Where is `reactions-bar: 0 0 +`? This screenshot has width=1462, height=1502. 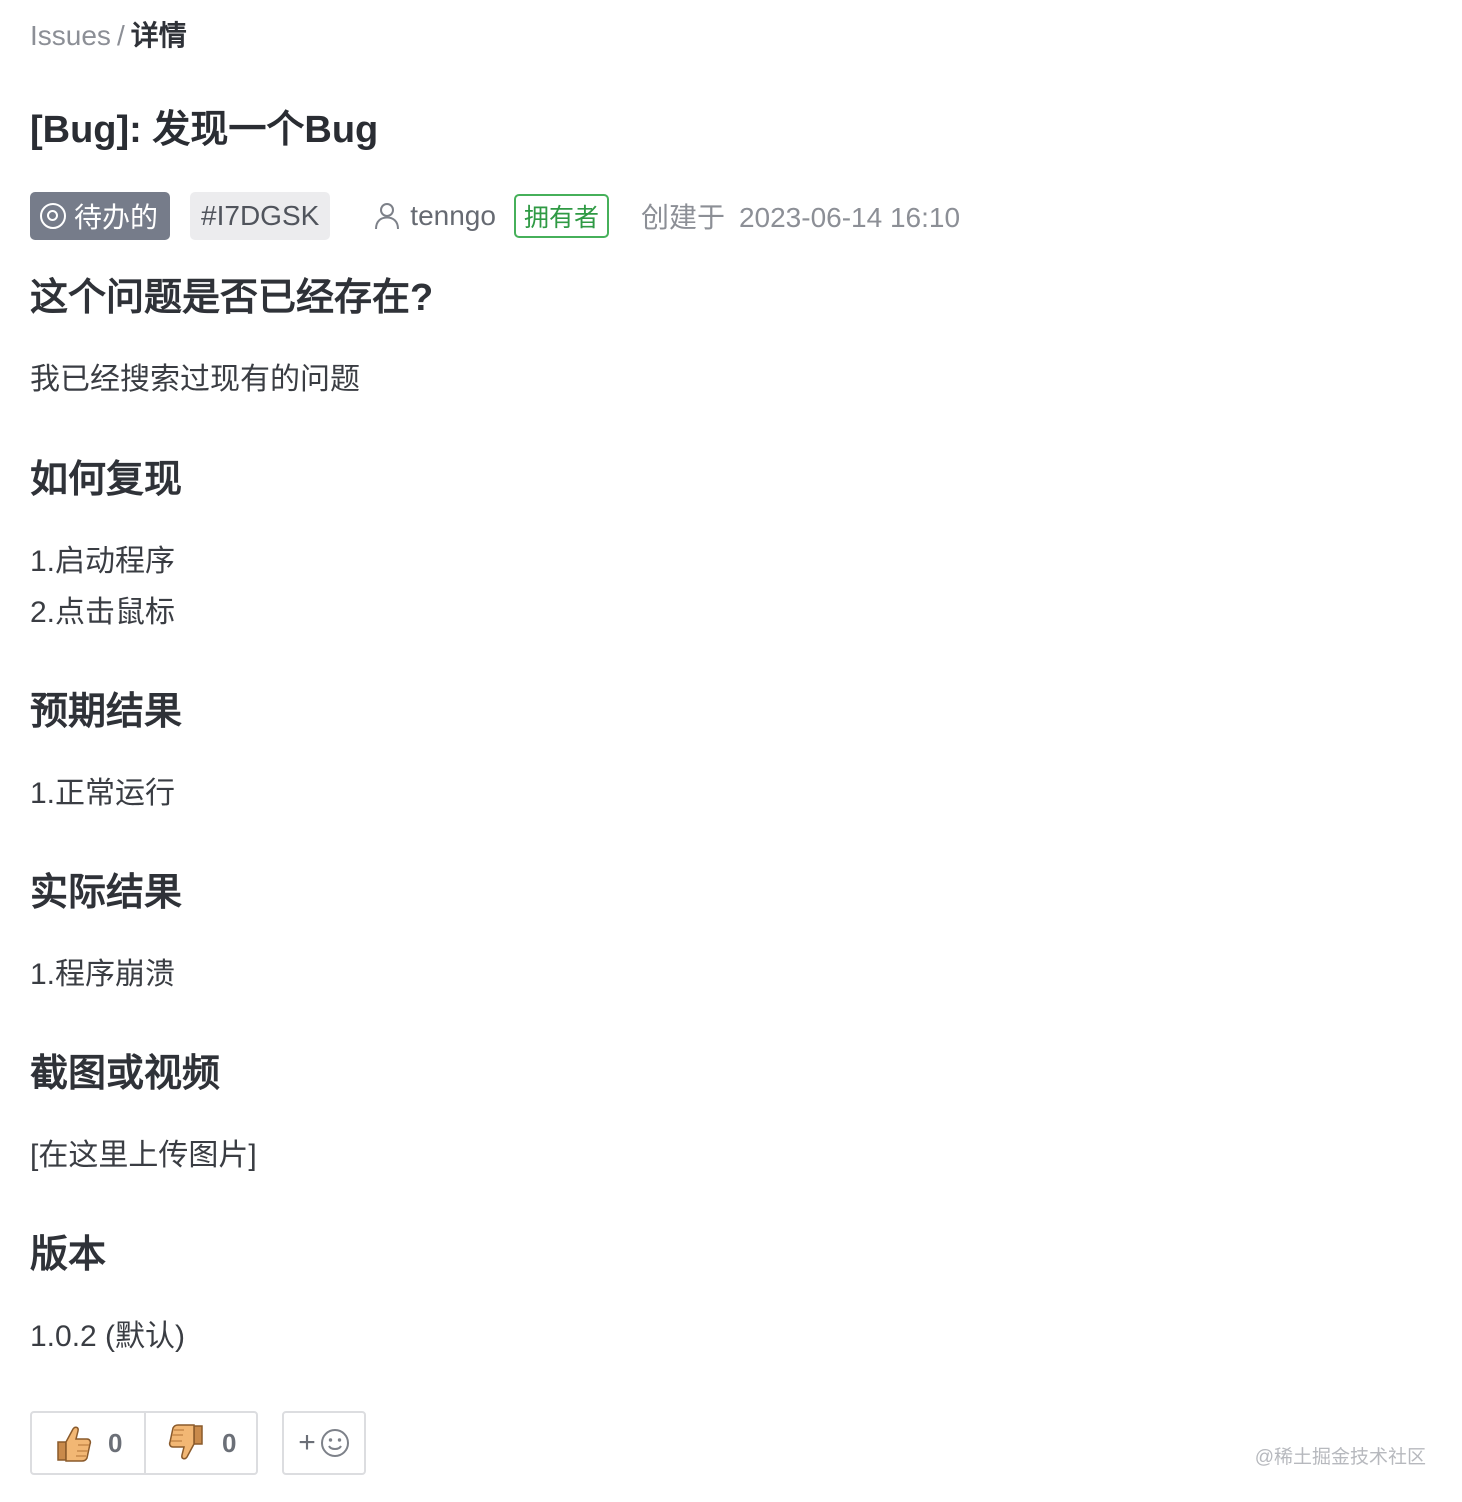 reactions-bar: 0 0 + is located at coordinates (198, 1443).